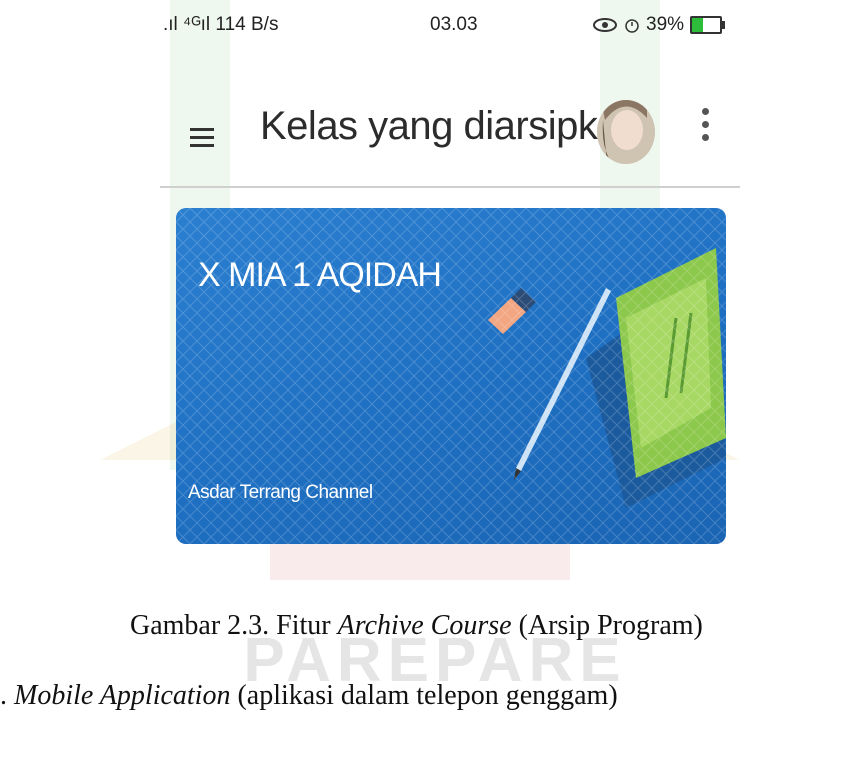 This screenshot has height=759, width=843. What do you see at coordinates (421, 29) in the screenshot?
I see `status-bar: .ıl ⁴ᴳıl 114 B/s 03.03 39%` at bounding box center [421, 29].